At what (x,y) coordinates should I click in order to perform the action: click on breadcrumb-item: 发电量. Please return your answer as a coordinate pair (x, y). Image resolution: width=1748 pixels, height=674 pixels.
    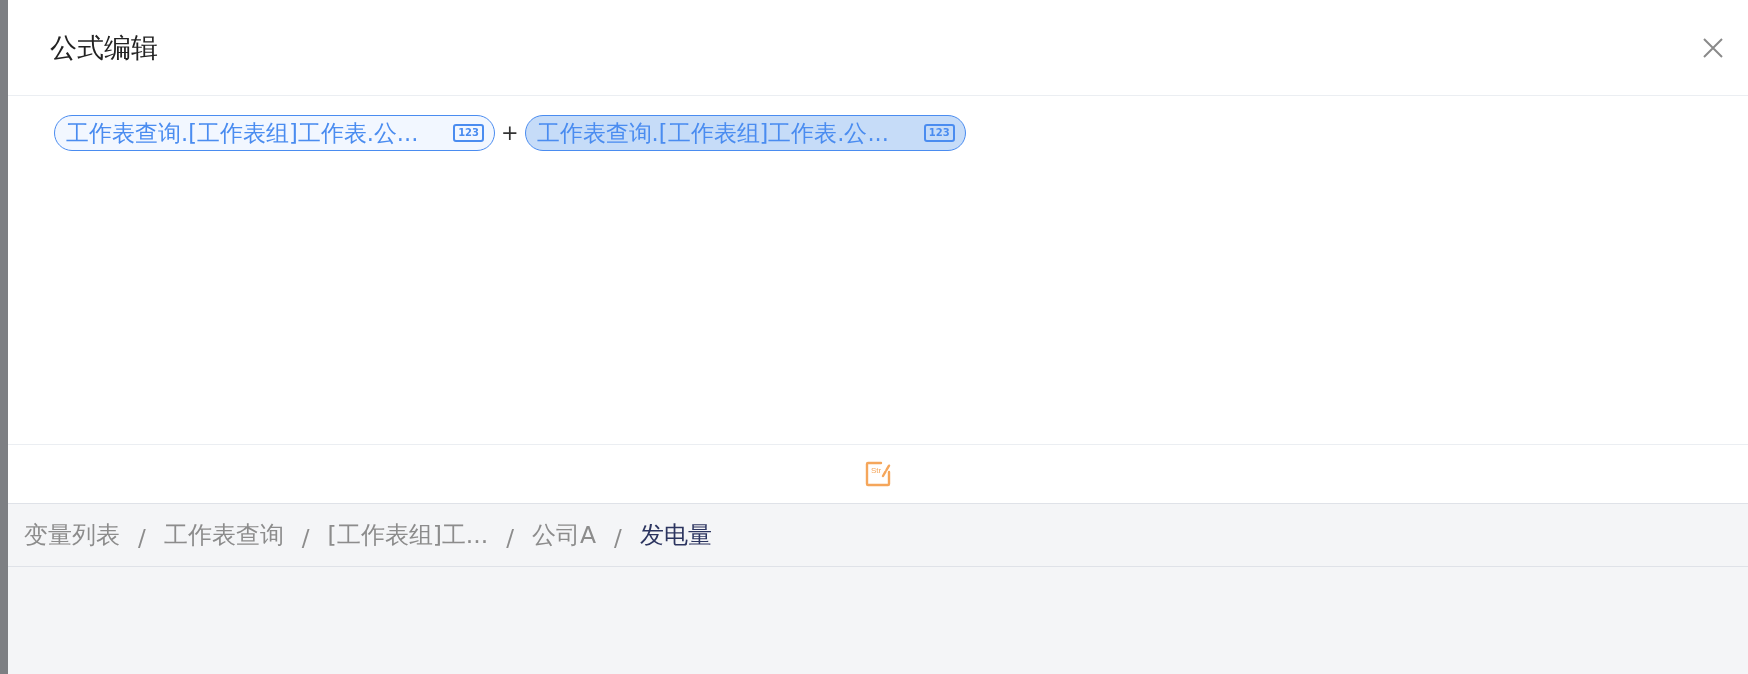
    Looking at the image, I should click on (675, 535).